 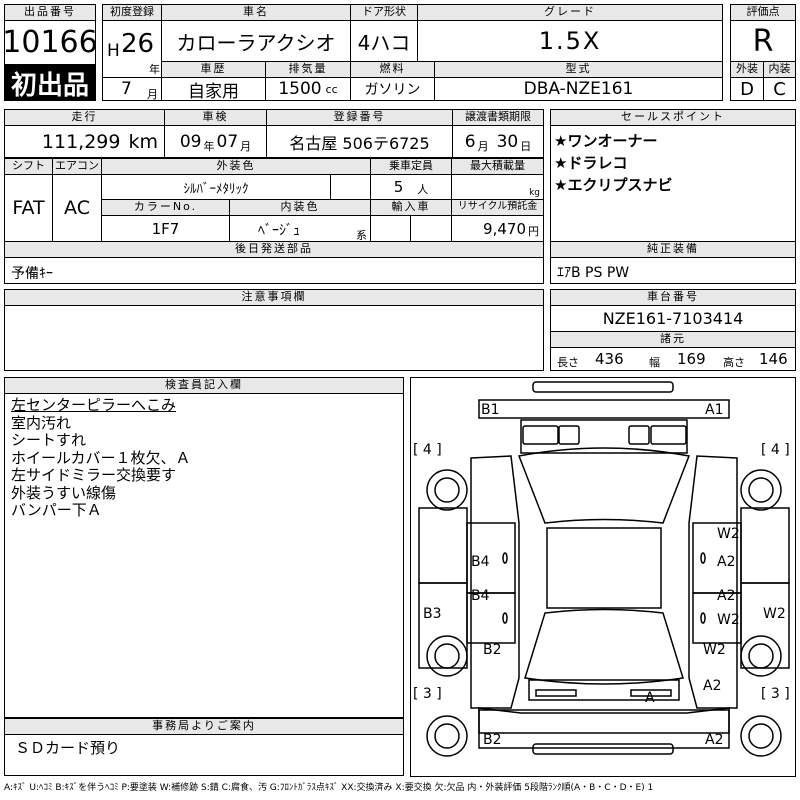 I want to click on displacement-unit: cc, so click(x=331, y=89).